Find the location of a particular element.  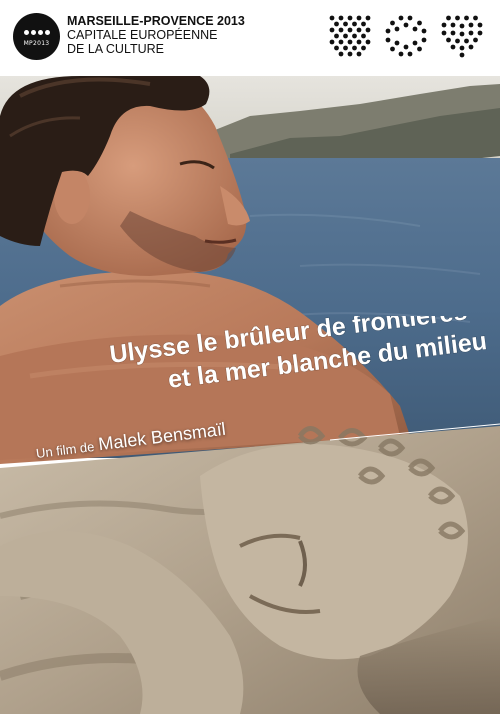

org-line-3: DE LA CULTURE is located at coordinates (116, 49).